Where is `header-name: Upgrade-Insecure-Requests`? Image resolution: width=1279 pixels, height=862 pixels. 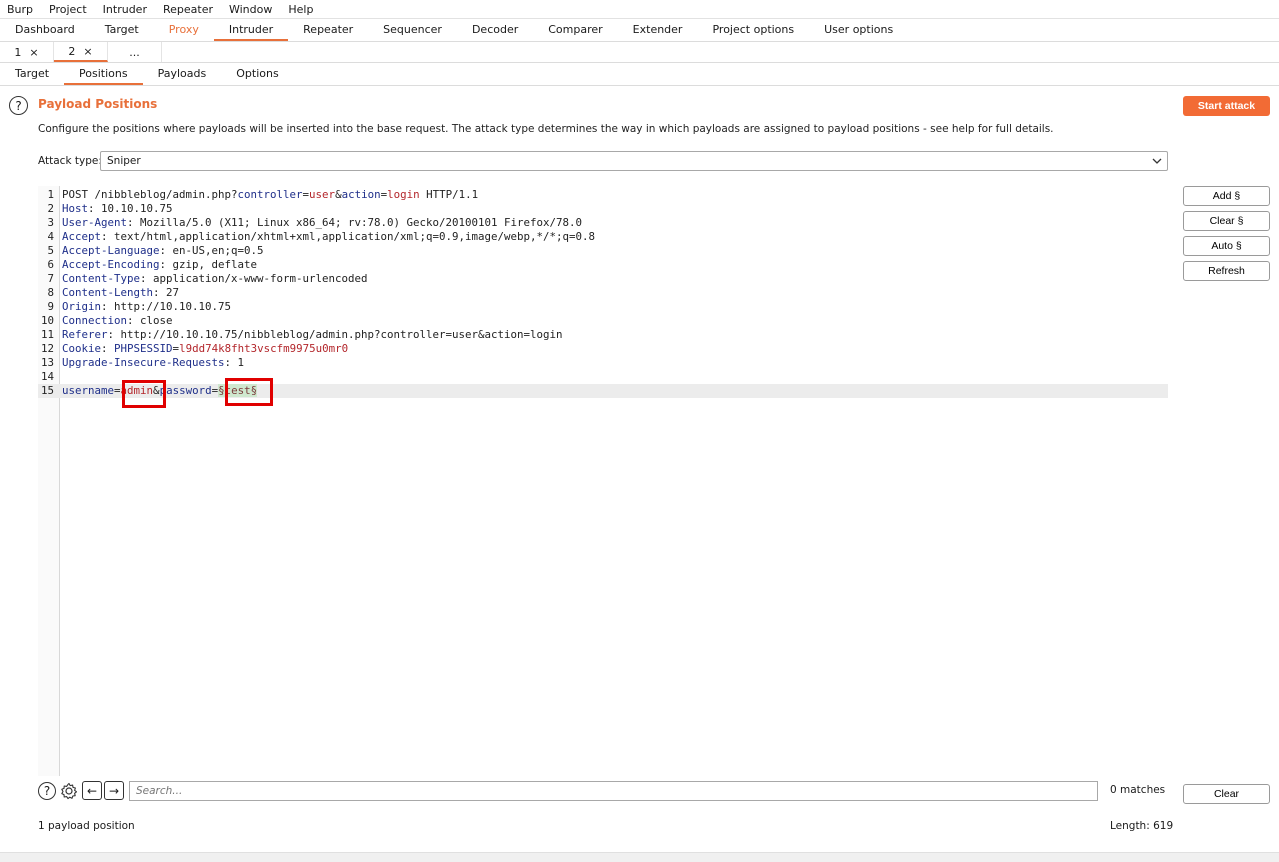
header-name: Upgrade-Insecure-Requests is located at coordinates (143, 362).